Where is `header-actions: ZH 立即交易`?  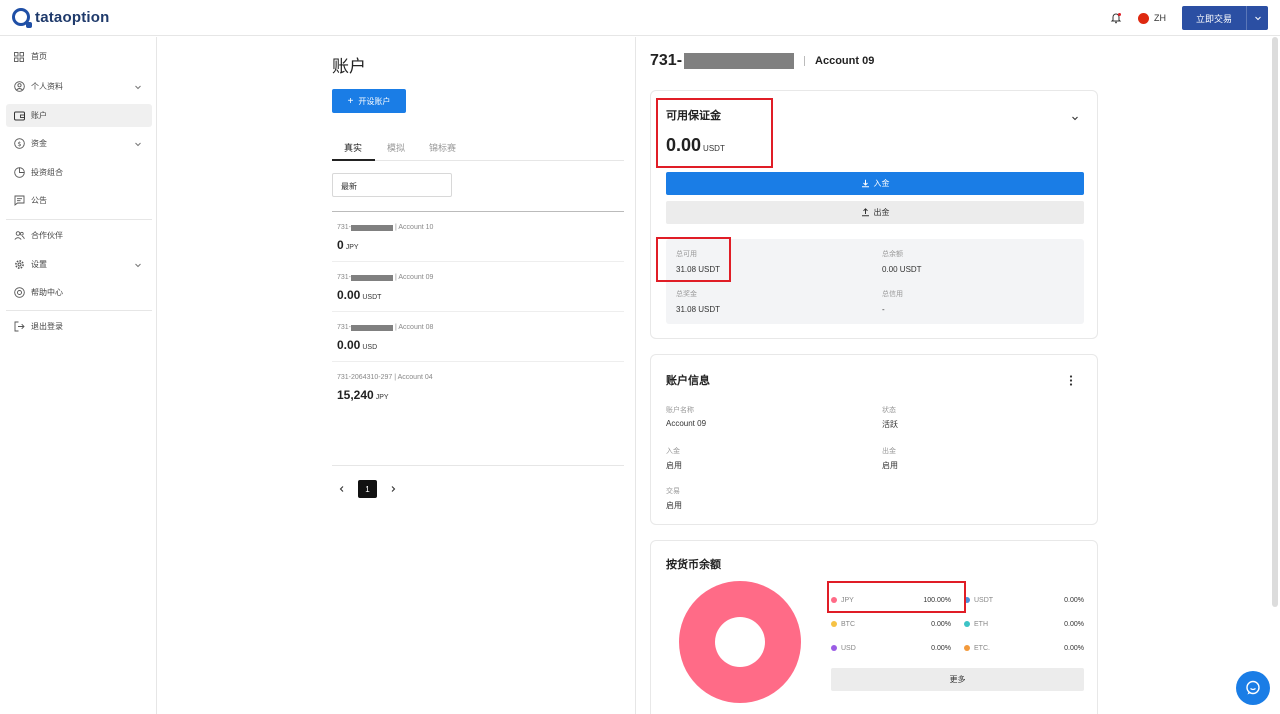
header-actions: ZH 立即交易 is located at coordinates (1186, 18).